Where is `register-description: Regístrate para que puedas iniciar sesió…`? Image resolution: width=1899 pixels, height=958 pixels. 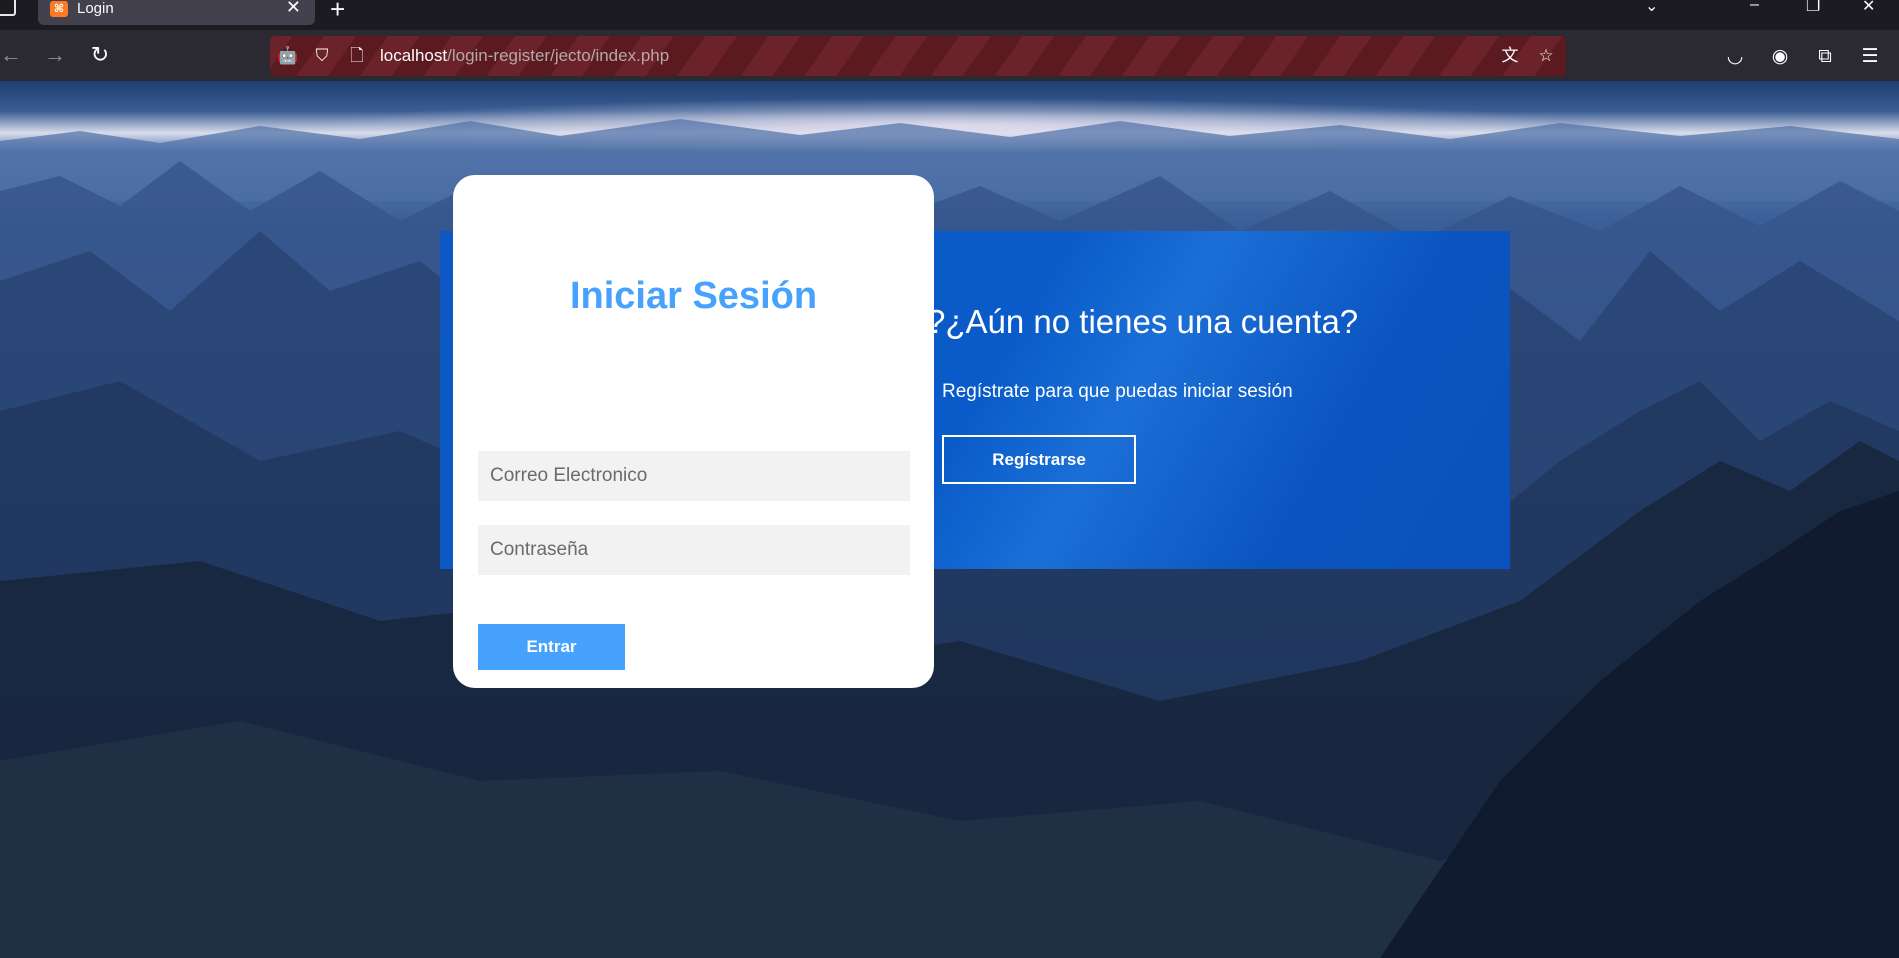 register-description: Regístrate para que puedas iniciar sesió… is located at coordinates (1117, 391).